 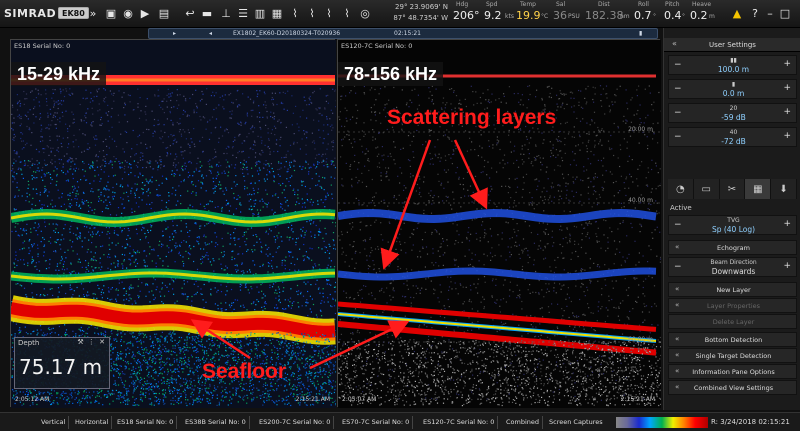 I want to click on seafloor-annotation: Seafloor, so click(x=244, y=371).